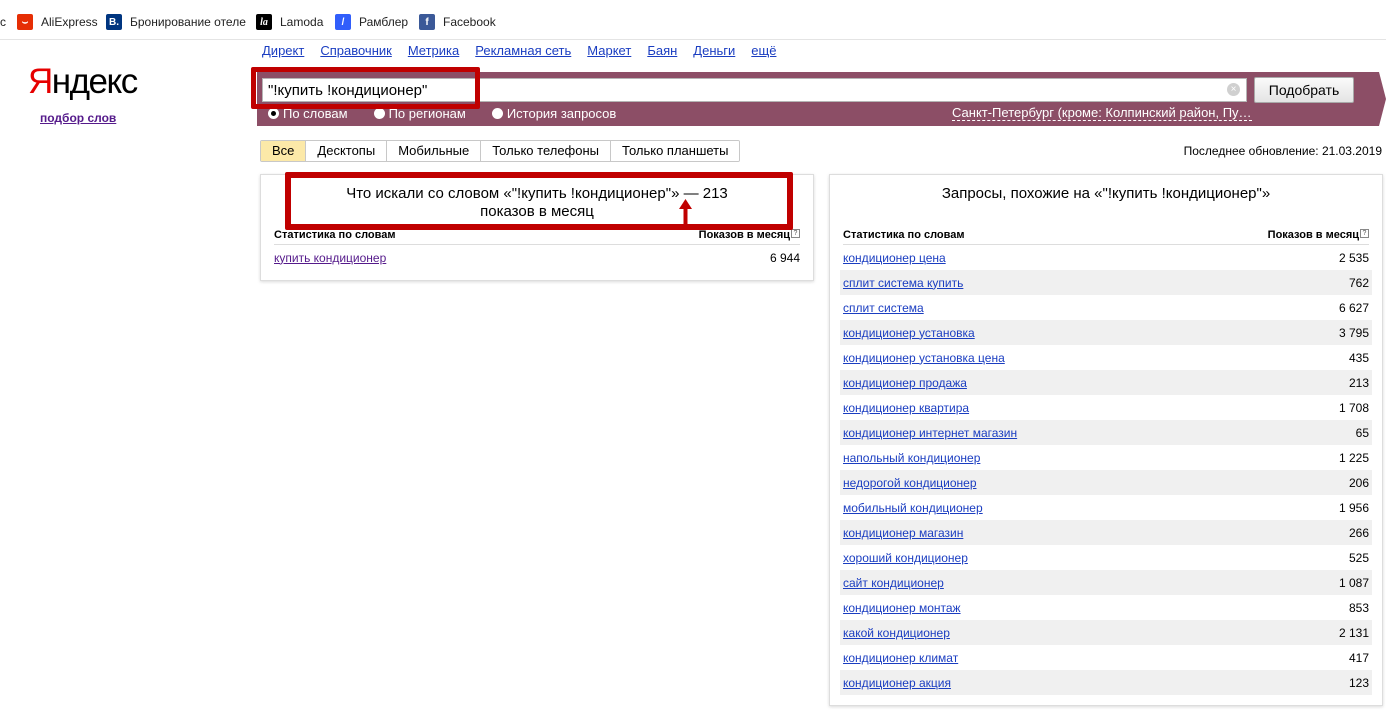 The image size is (1386, 713). I want to click on table-row: кондиционер установка 3 795, so click(1106, 332).